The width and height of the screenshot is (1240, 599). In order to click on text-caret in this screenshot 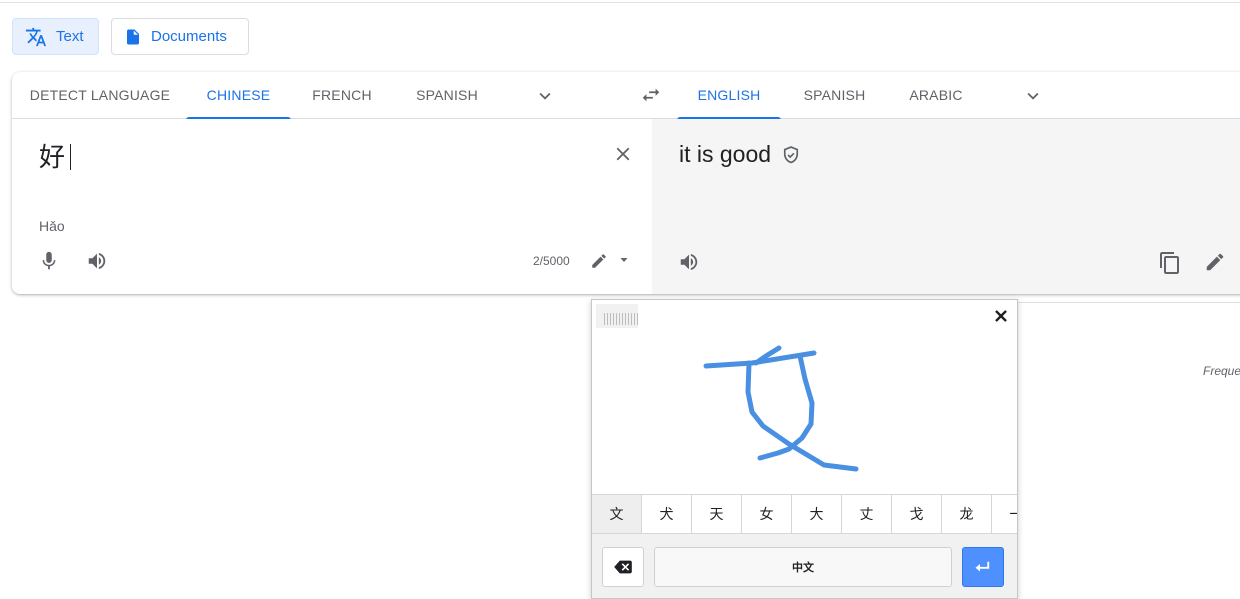, I will do `click(71, 157)`.